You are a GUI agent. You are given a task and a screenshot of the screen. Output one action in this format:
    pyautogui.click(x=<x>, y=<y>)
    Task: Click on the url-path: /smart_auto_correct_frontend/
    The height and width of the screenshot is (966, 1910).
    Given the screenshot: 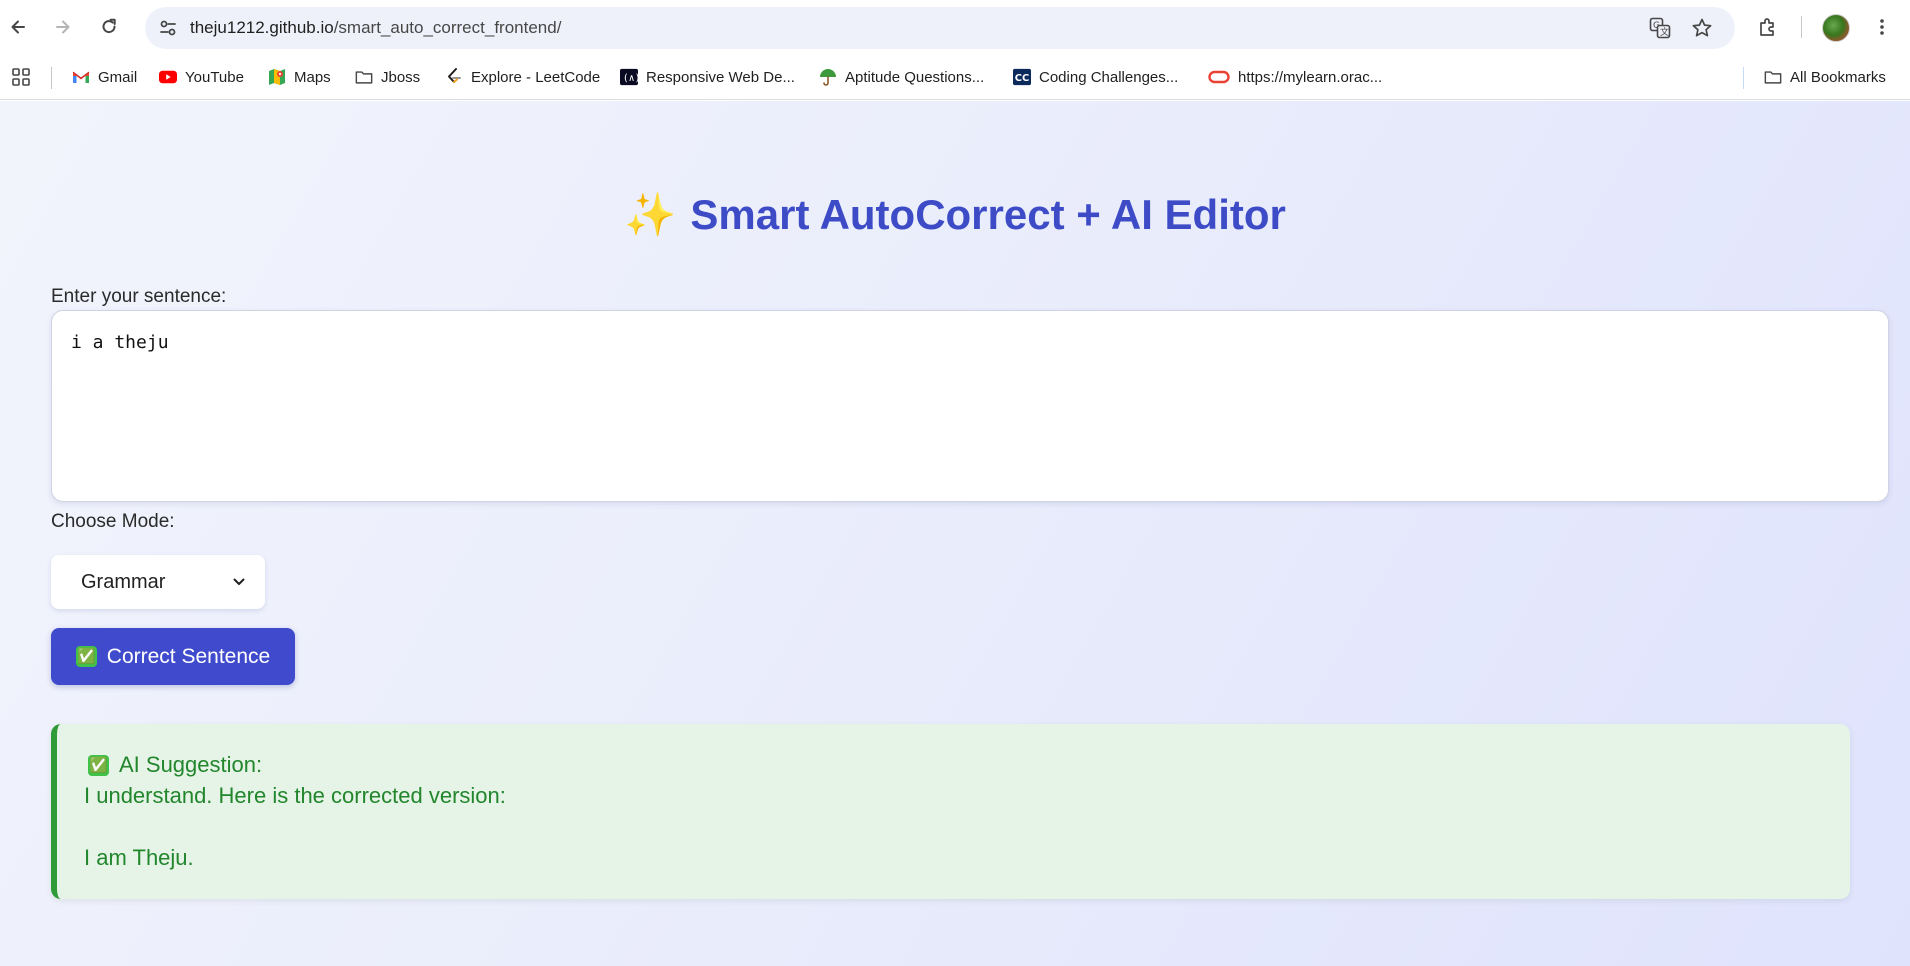 What is the action you would take?
    pyautogui.click(x=447, y=27)
    